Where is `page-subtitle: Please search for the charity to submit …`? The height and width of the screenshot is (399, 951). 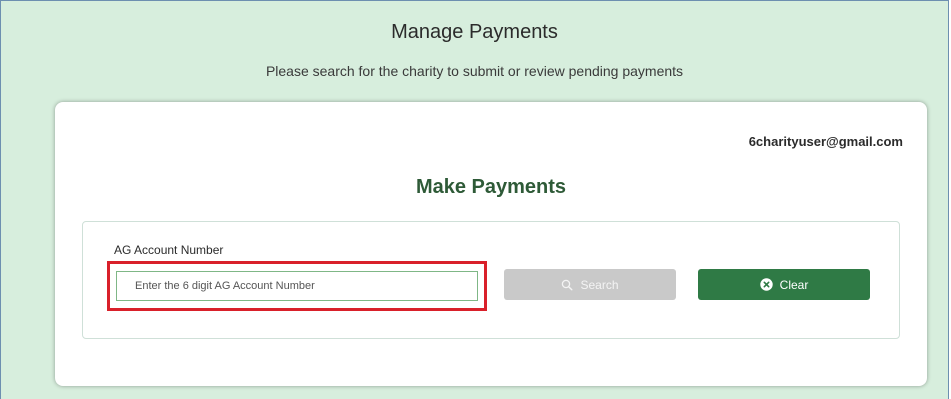 page-subtitle: Please search for the charity to submit … is located at coordinates (474, 71).